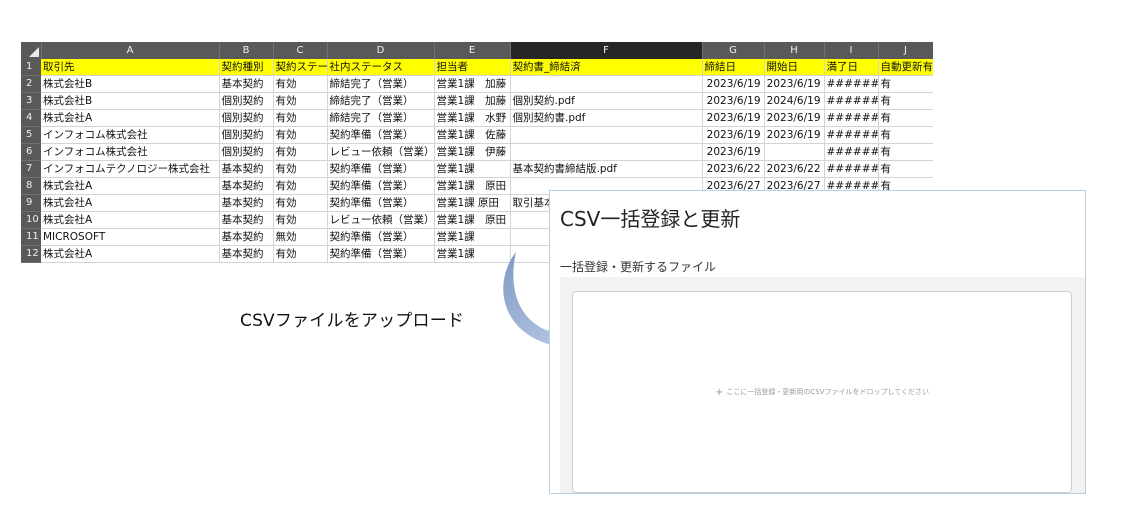 The image size is (1135, 530). I want to click on column-header-g: G, so click(733, 50).